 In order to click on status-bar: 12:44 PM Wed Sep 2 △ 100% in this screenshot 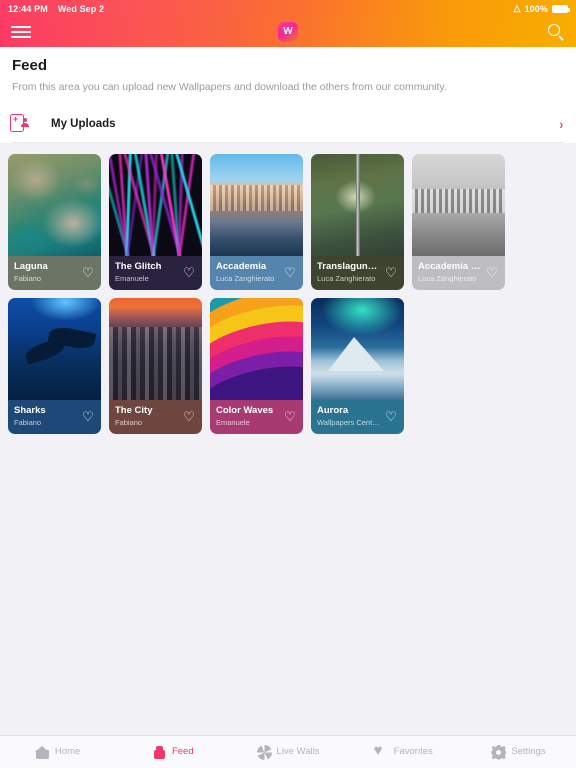, I will do `click(288, 8)`.